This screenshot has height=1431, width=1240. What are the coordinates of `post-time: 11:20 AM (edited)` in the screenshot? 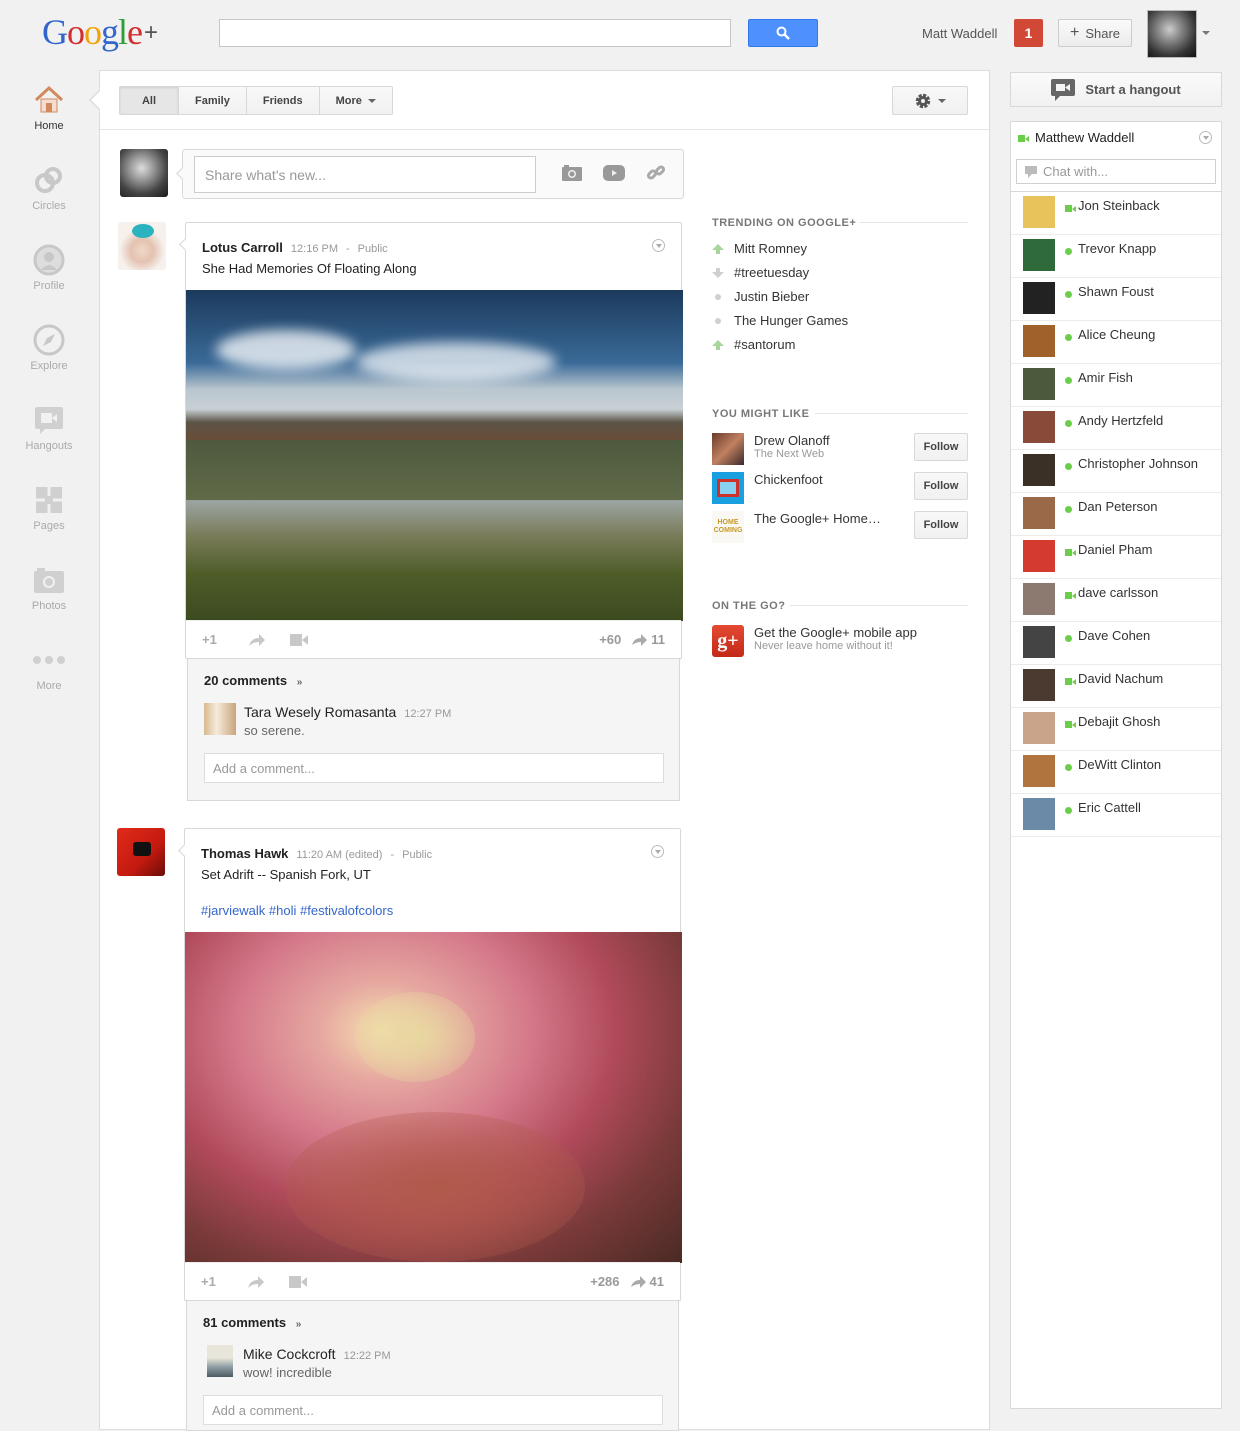 It's located at (339, 855).